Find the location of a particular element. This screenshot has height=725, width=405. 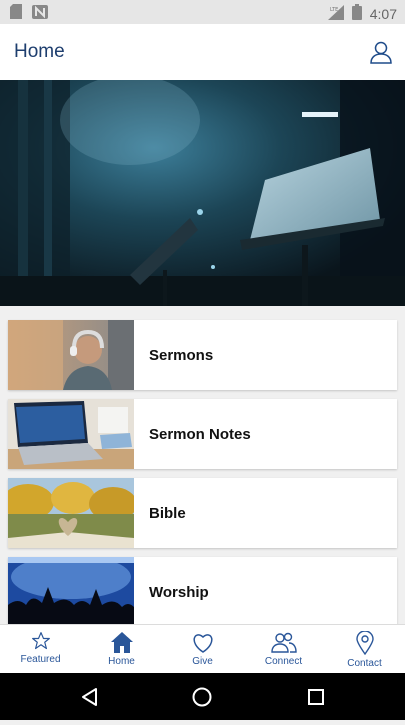

system-nav-bar is located at coordinates (202, 696).